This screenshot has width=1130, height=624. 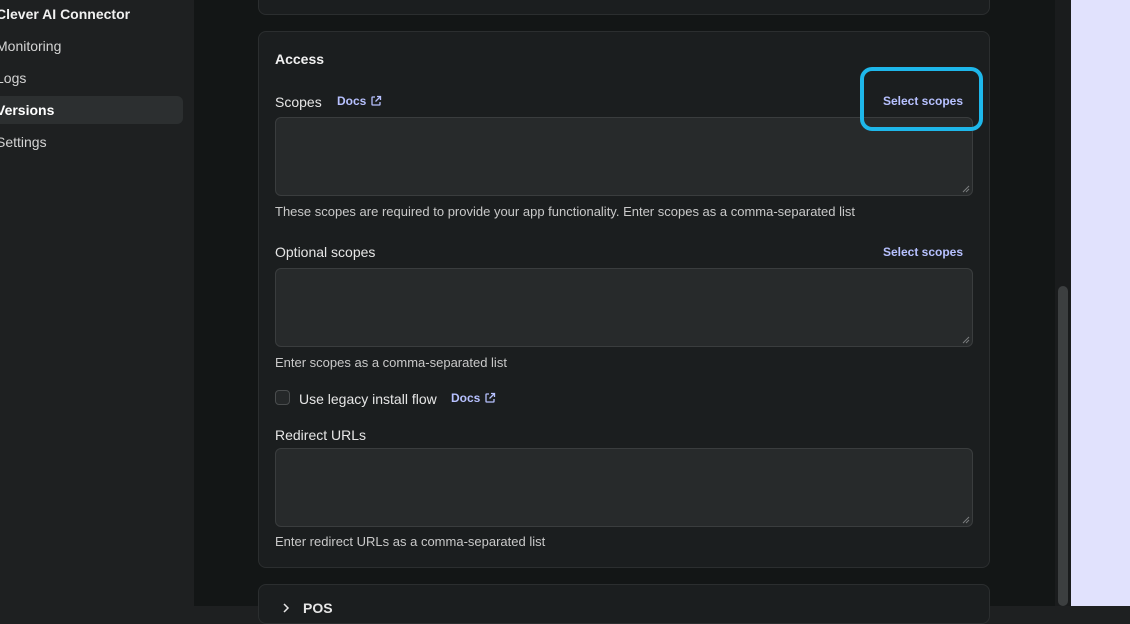 What do you see at coordinates (1063, 446) in the screenshot?
I see `scrollbar-thumb` at bounding box center [1063, 446].